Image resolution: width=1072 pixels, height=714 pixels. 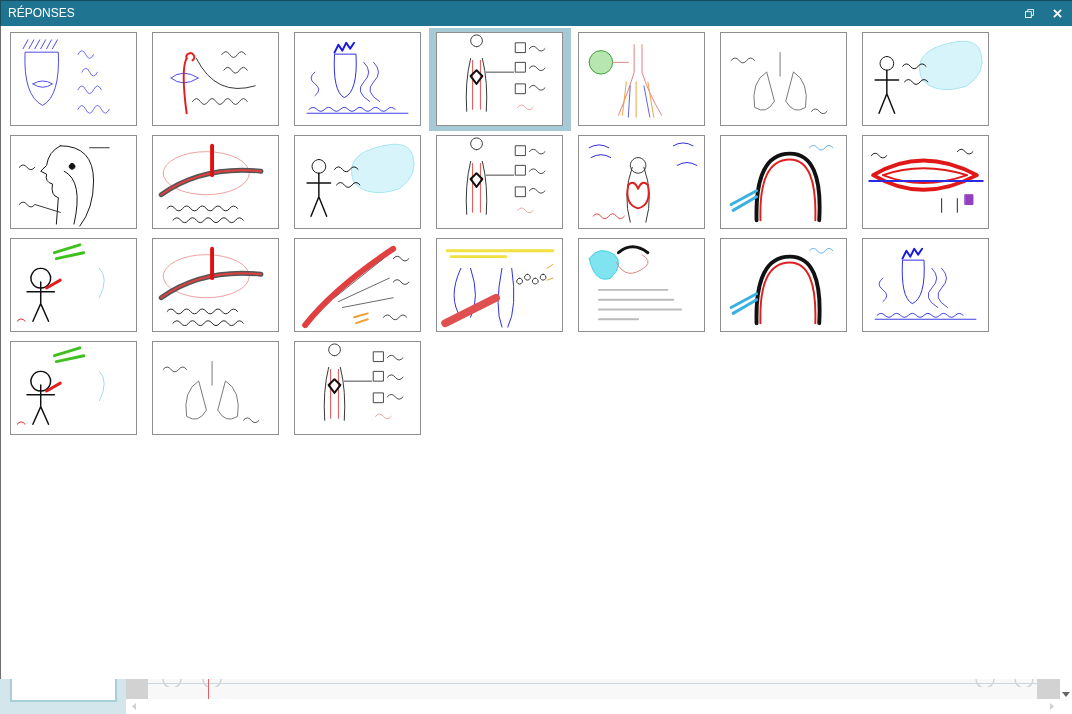 I want to click on restore-icon, so click(x=1029, y=13).